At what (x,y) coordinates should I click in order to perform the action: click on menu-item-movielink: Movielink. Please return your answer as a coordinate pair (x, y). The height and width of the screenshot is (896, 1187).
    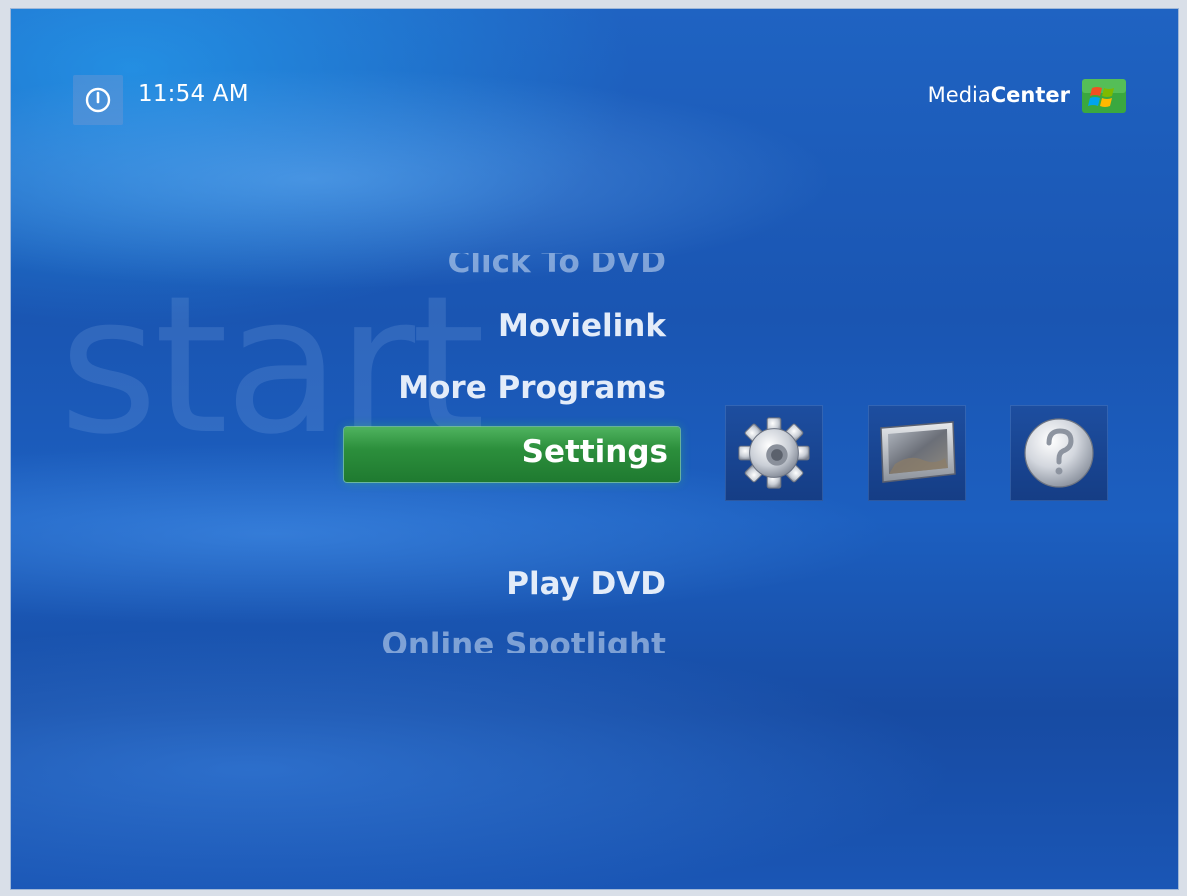
    Looking at the image, I should click on (582, 326).